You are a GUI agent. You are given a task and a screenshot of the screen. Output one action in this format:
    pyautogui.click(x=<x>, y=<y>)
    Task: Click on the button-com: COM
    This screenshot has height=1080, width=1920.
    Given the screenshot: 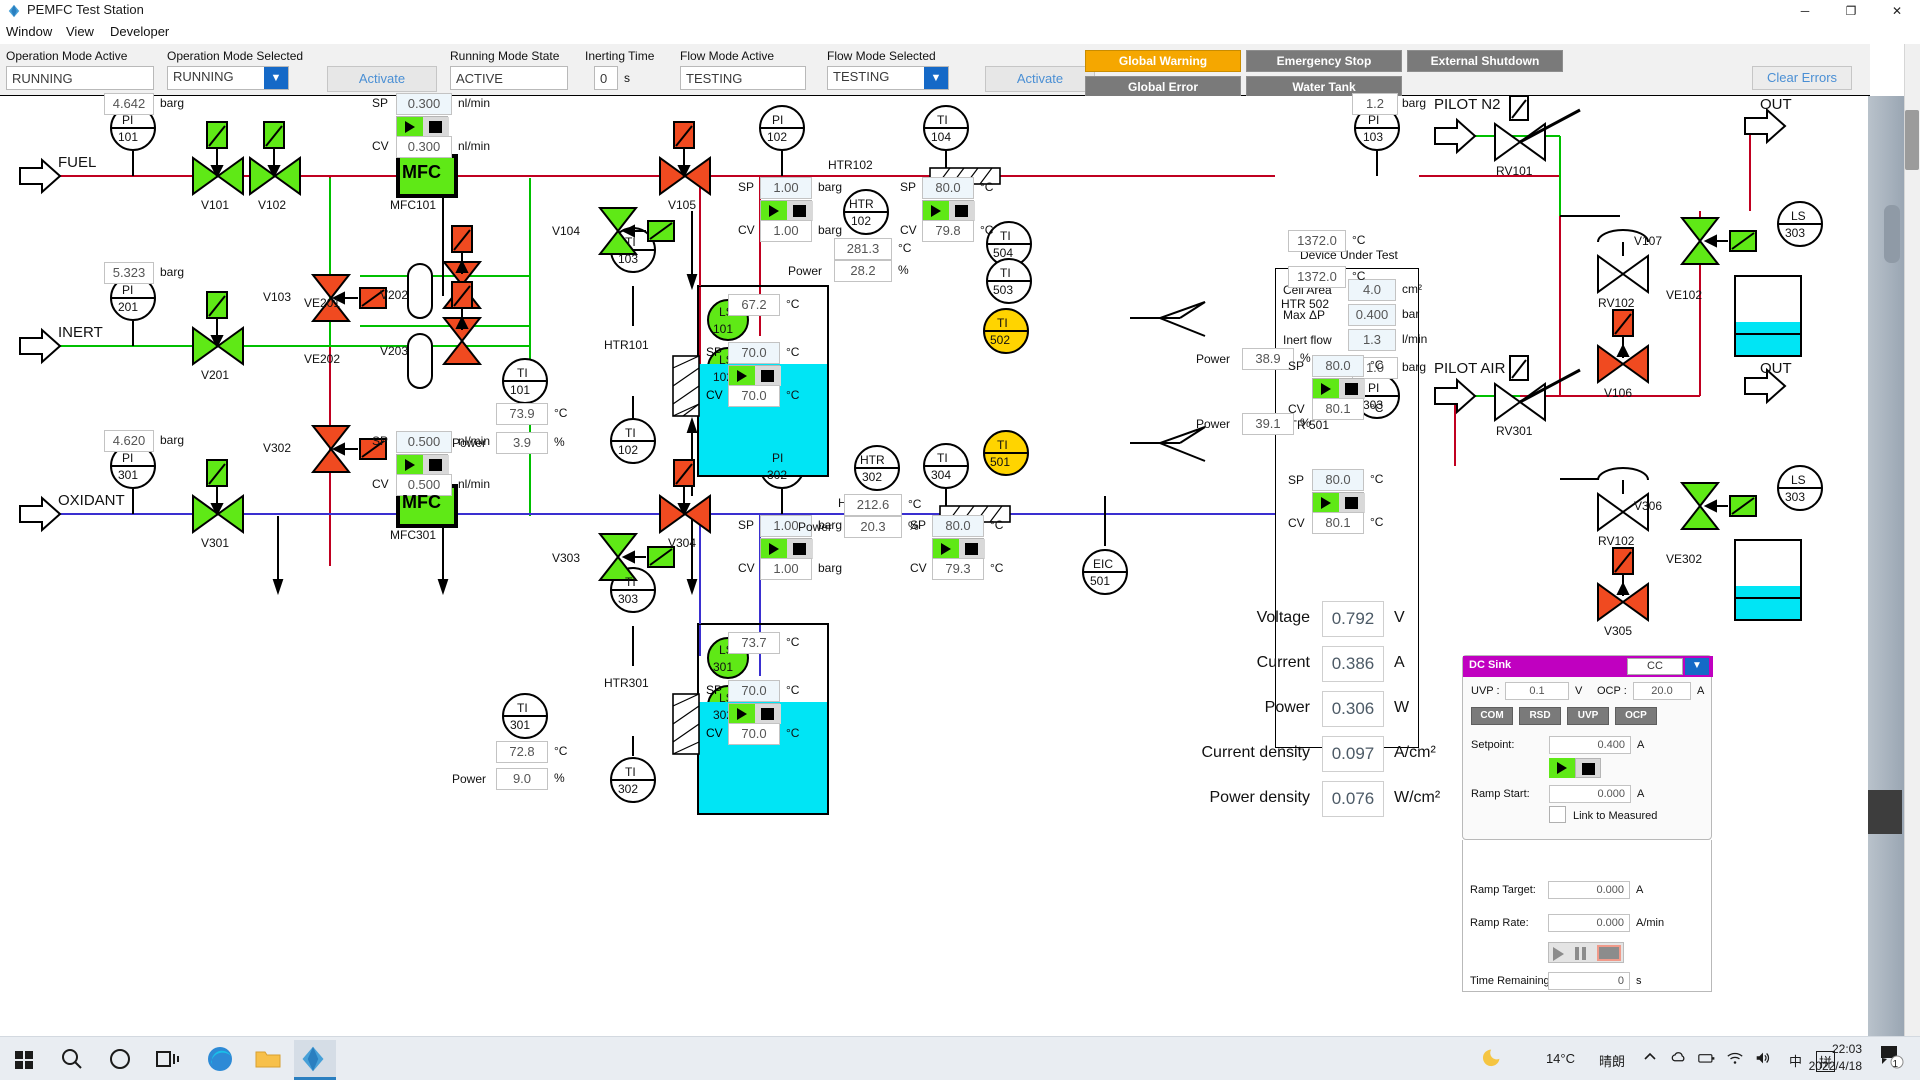 What is the action you would take?
    pyautogui.click(x=1492, y=716)
    